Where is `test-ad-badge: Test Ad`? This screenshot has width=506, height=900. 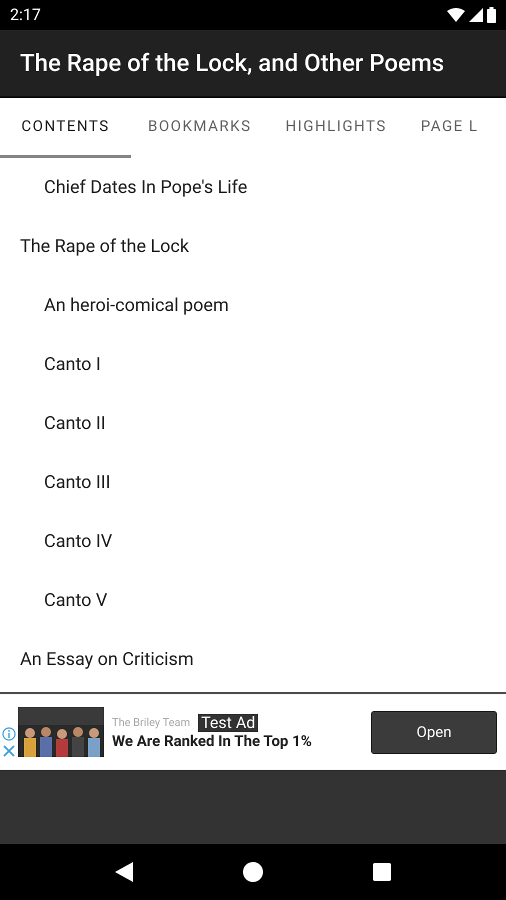 test-ad-badge: Test Ad is located at coordinates (228, 723).